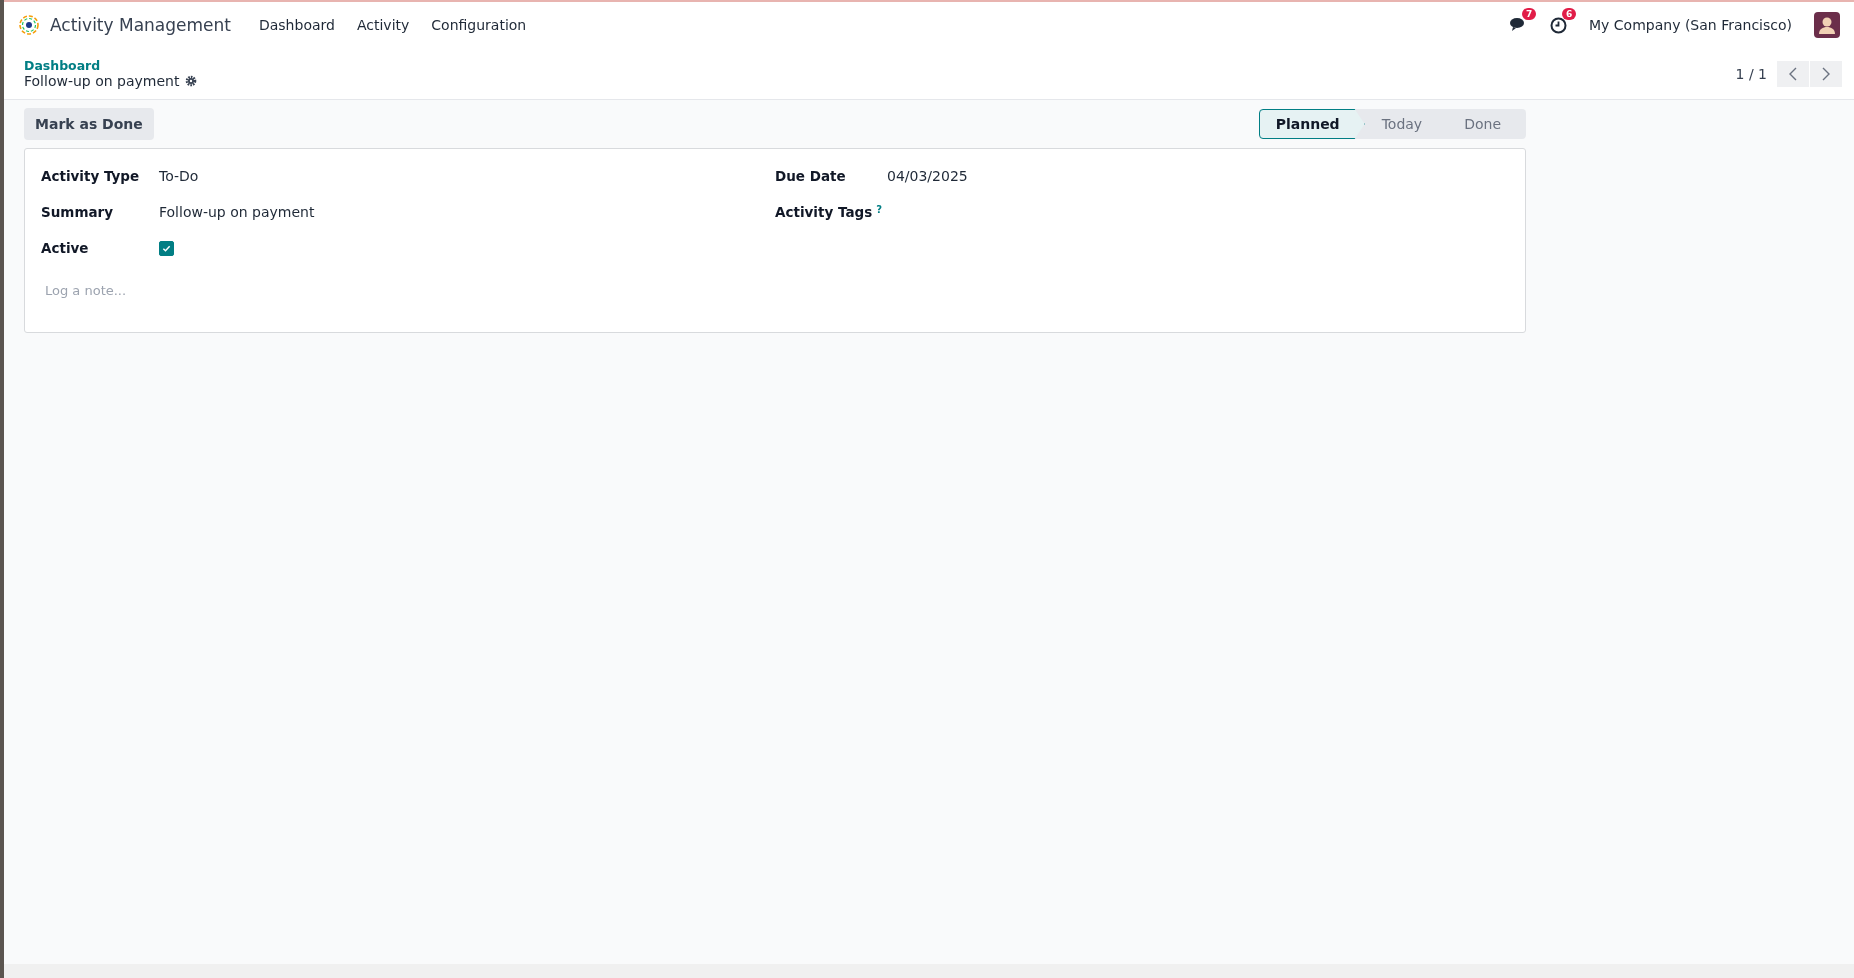  I want to click on message-count-badge: 7, so click(1529, 14).